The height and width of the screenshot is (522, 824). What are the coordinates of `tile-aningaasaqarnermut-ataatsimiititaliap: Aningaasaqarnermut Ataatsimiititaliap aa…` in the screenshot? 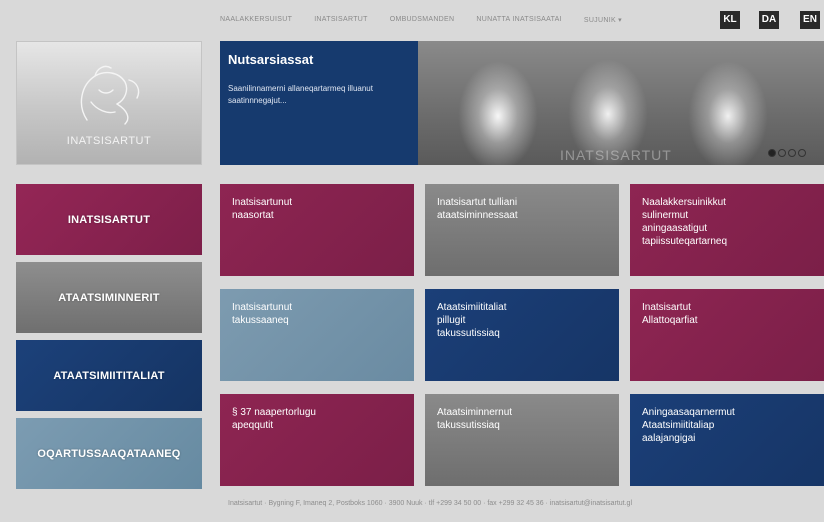 It's located at (727, 440).